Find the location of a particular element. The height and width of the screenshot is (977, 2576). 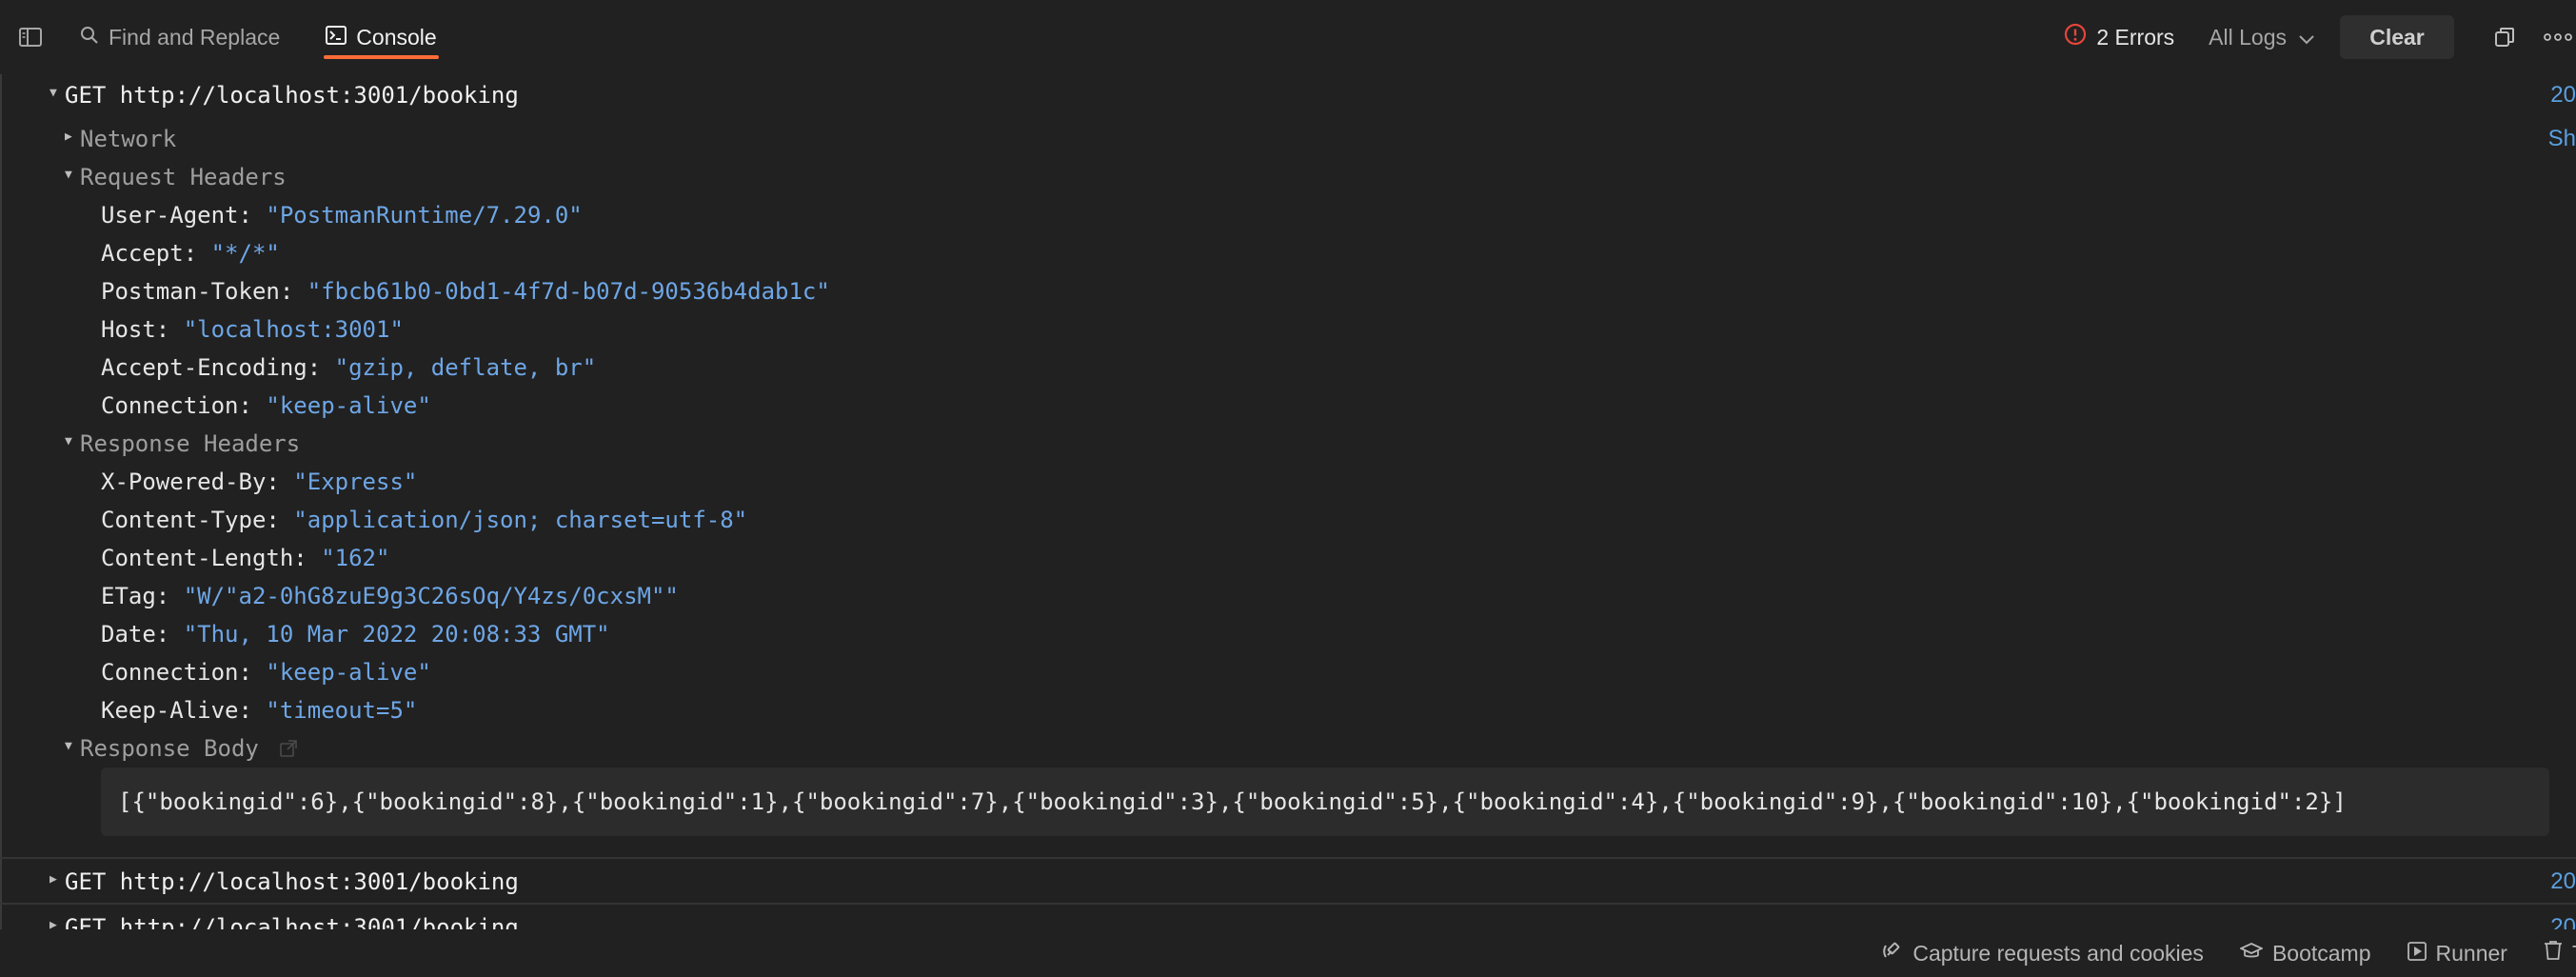

header-key: X-Powered-By: is located at coordinates (190, 482).